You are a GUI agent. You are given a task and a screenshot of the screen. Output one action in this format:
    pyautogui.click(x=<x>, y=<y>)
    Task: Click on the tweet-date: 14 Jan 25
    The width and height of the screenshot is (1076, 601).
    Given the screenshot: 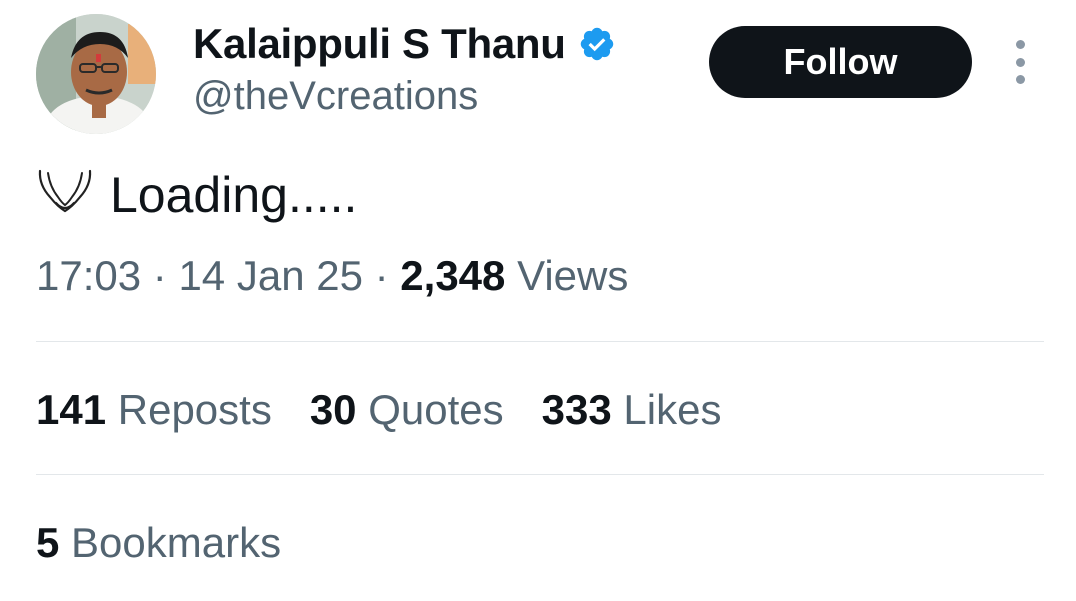 What is the action you would take?
    pyautogui.click(x=270, y=275)
    